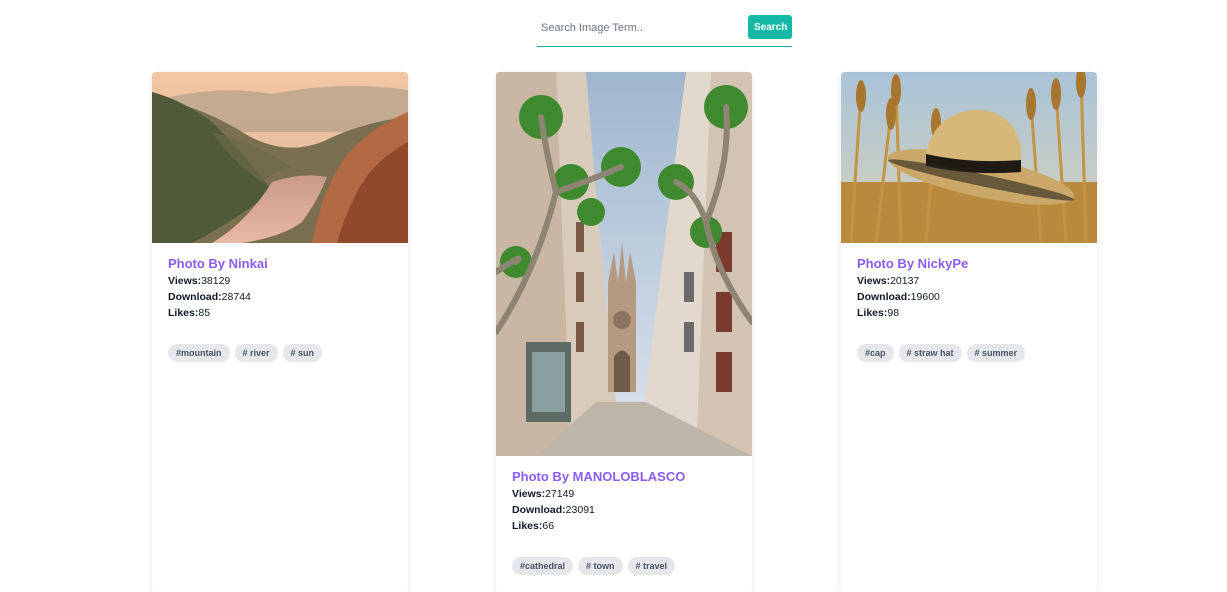 The height and width of the screenshot is (592, 1227). What do you see at coordinates (600, 566) in the screenshot?
I see `tag-badge: # town` at bounding box center [600, 566].